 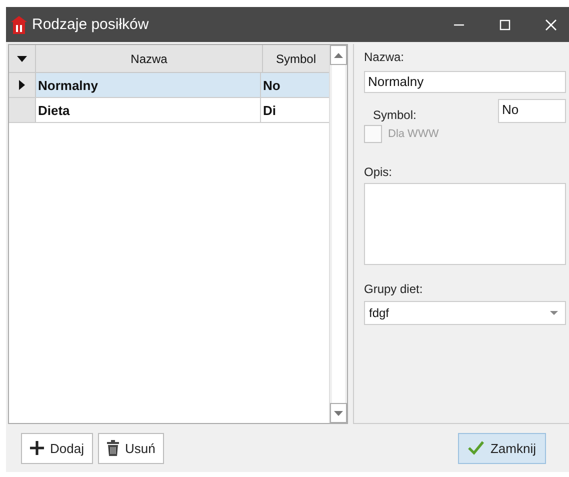 What do you see at coordinates (379, 172) in the screenshot?
I see `field-label: Opis:` at bounding box center [379, 172].